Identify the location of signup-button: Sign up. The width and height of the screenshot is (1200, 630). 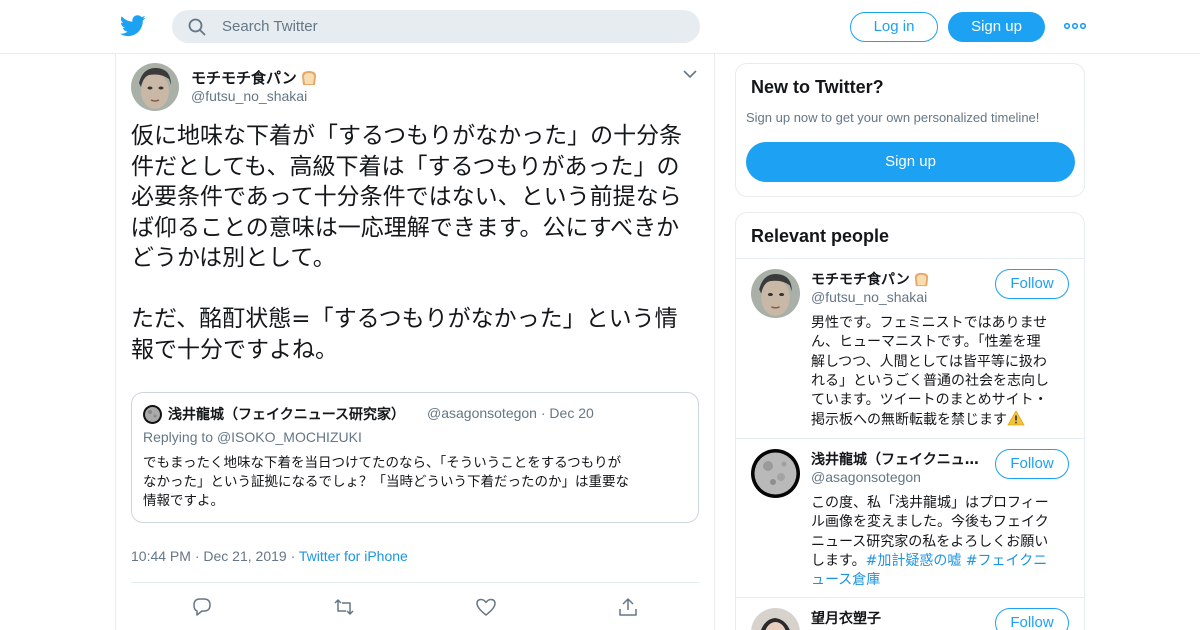
(996, 27).